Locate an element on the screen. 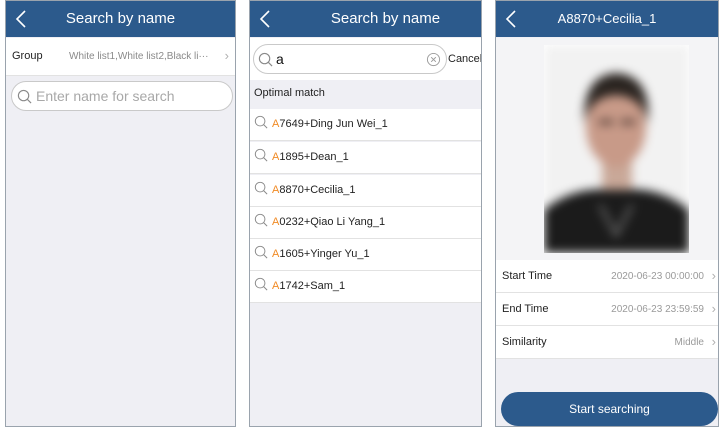 This screenshot has width=719, height=427. search-result-item: A7649+Ding Jun Wei_1 is located at coordinates (365, 125).